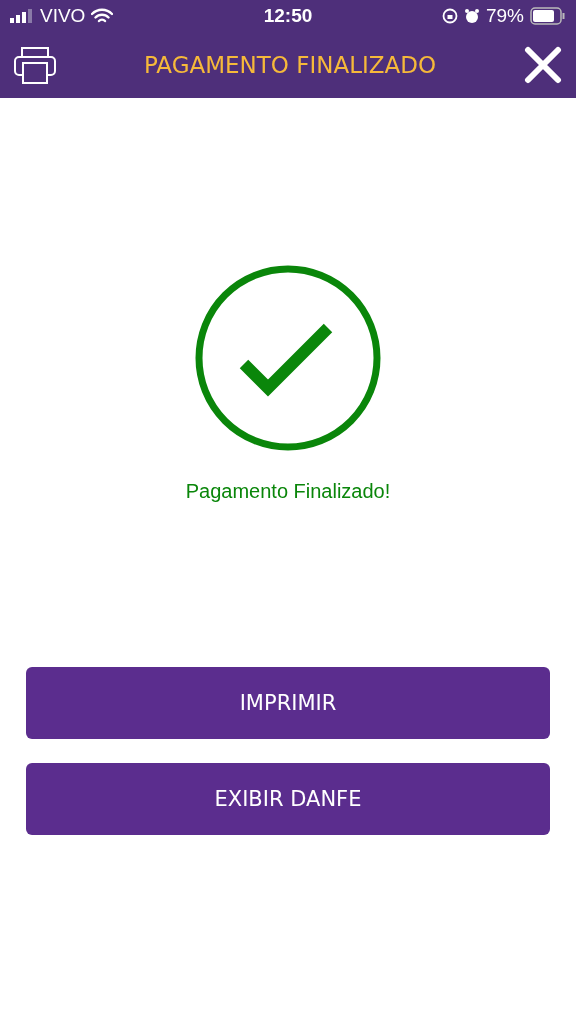 The image size is (576, 1024). What do you see at coordinates (288, 16) in the screenshot?
I see `status-time: 12:50` at bounding box center [288, 16].